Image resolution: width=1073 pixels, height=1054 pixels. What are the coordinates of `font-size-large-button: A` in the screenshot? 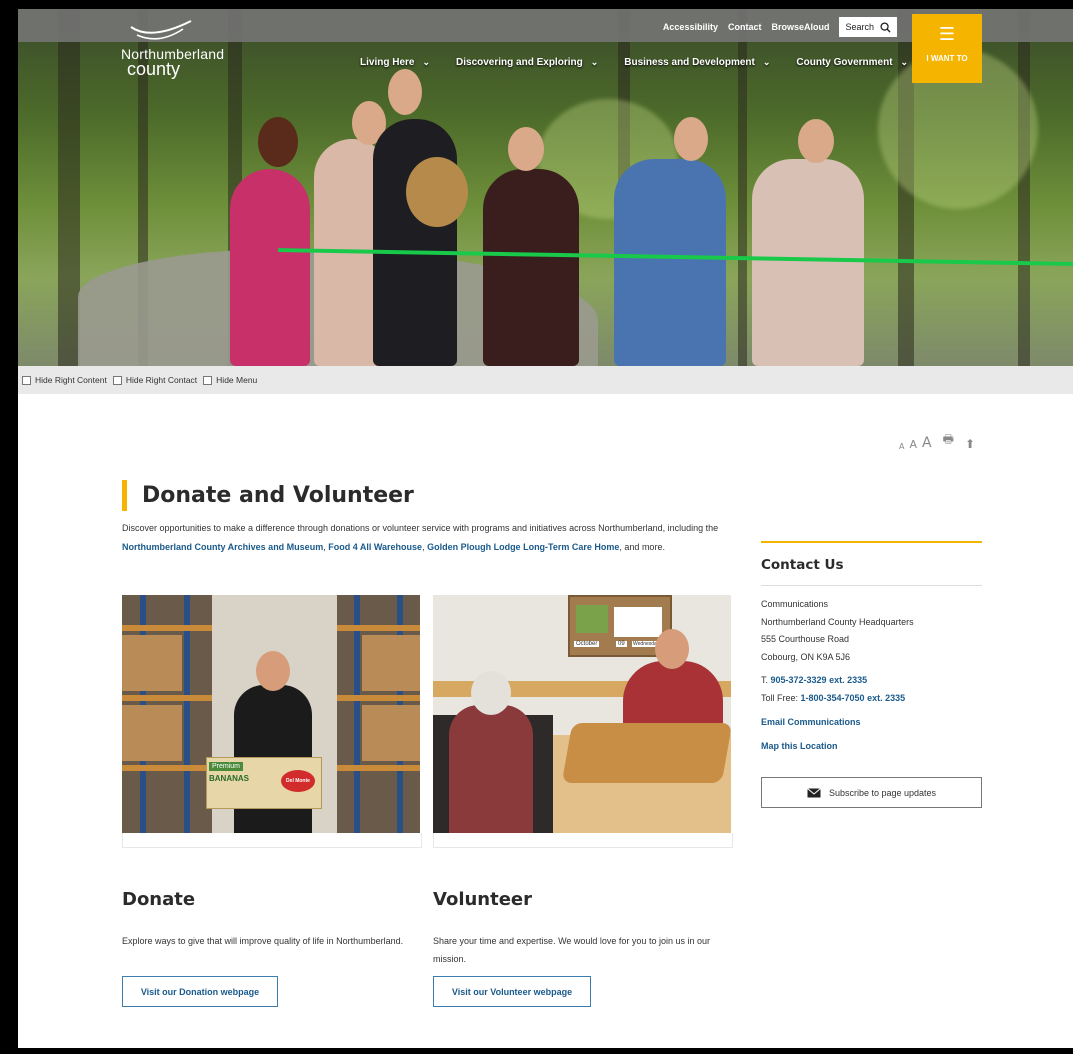 It's located at (927, 443).